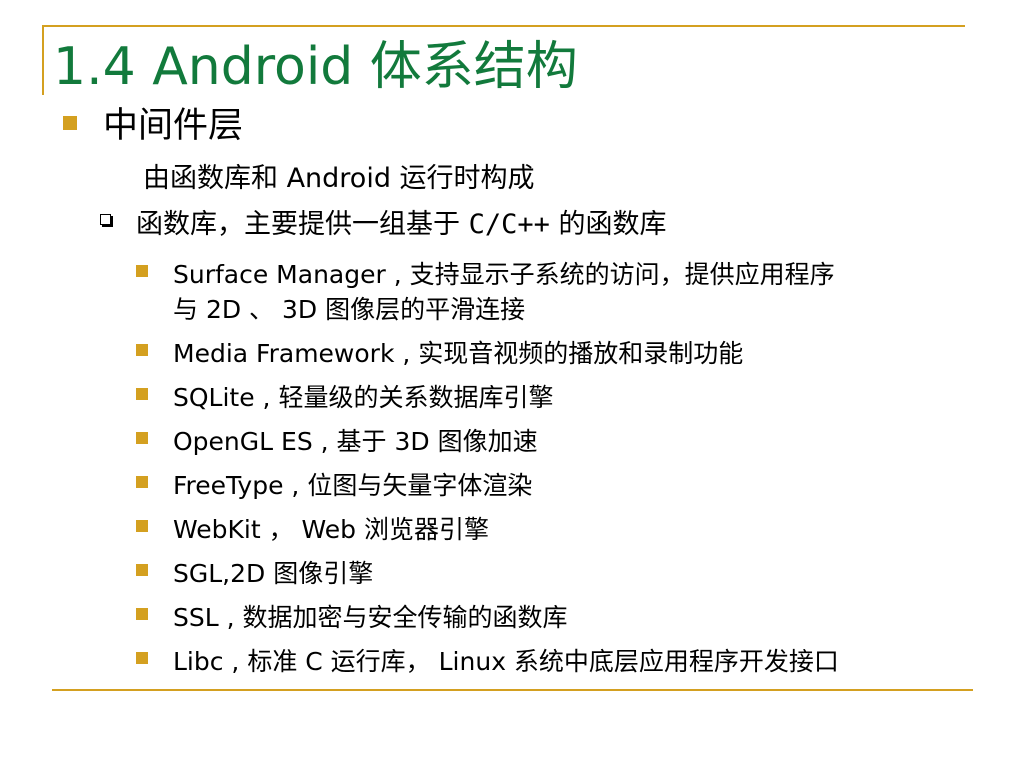  Describe the element at coordinates (504, 274) in the screenshot. I see `list-item-text: Surface Manager , 支持显示子系统的访问，提供应用程序` at that location.